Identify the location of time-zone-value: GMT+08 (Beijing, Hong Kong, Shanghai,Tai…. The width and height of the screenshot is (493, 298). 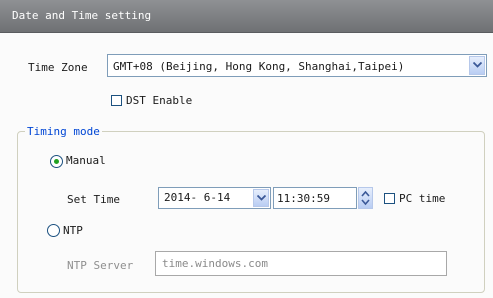
(259, 66).